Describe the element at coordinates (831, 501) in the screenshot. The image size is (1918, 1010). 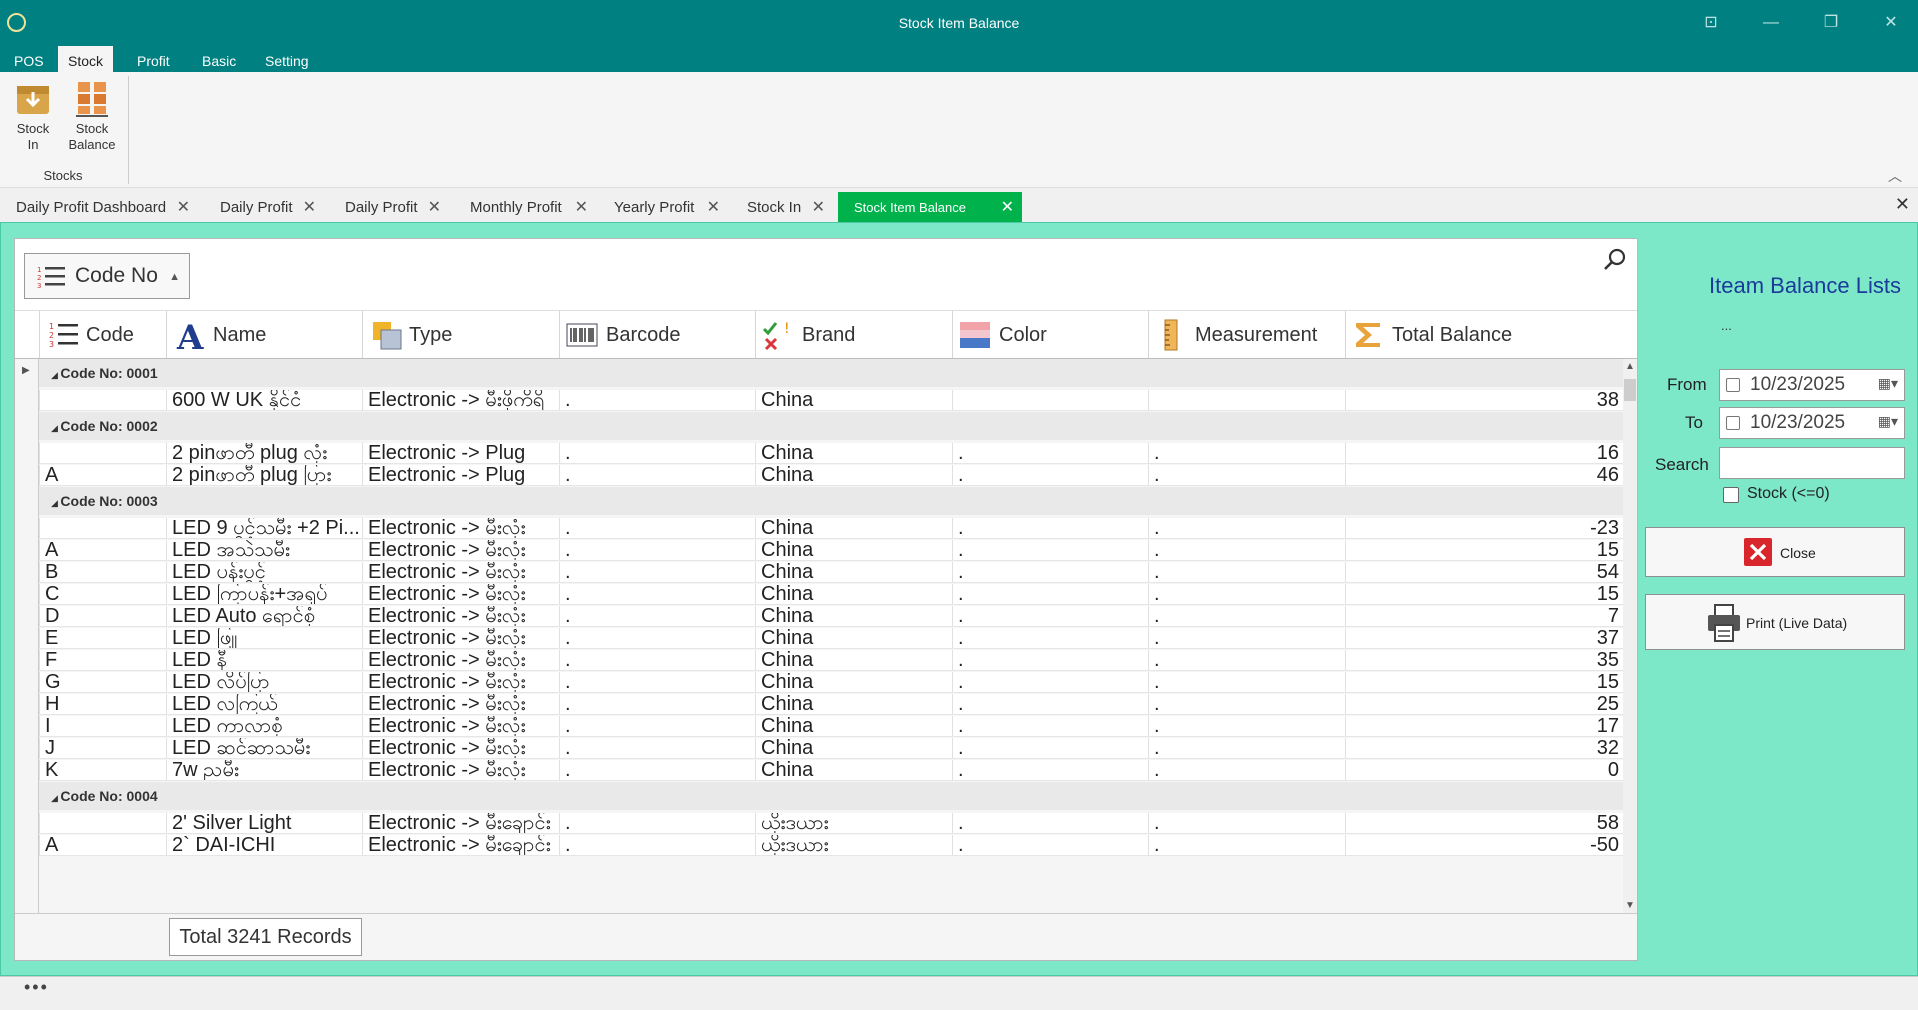
I see `group-row: ◢ Code No: 0003` at that location.